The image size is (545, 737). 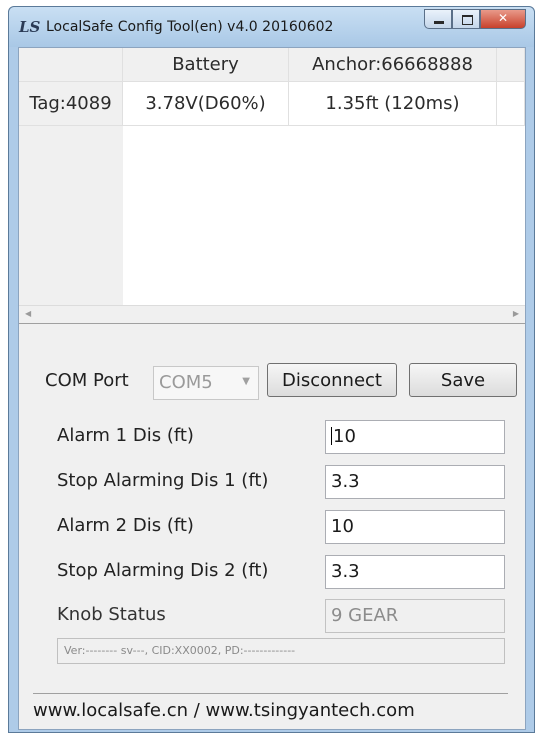 I want to click on scroll-left-icon: ◀, so click(x=28, y=313).